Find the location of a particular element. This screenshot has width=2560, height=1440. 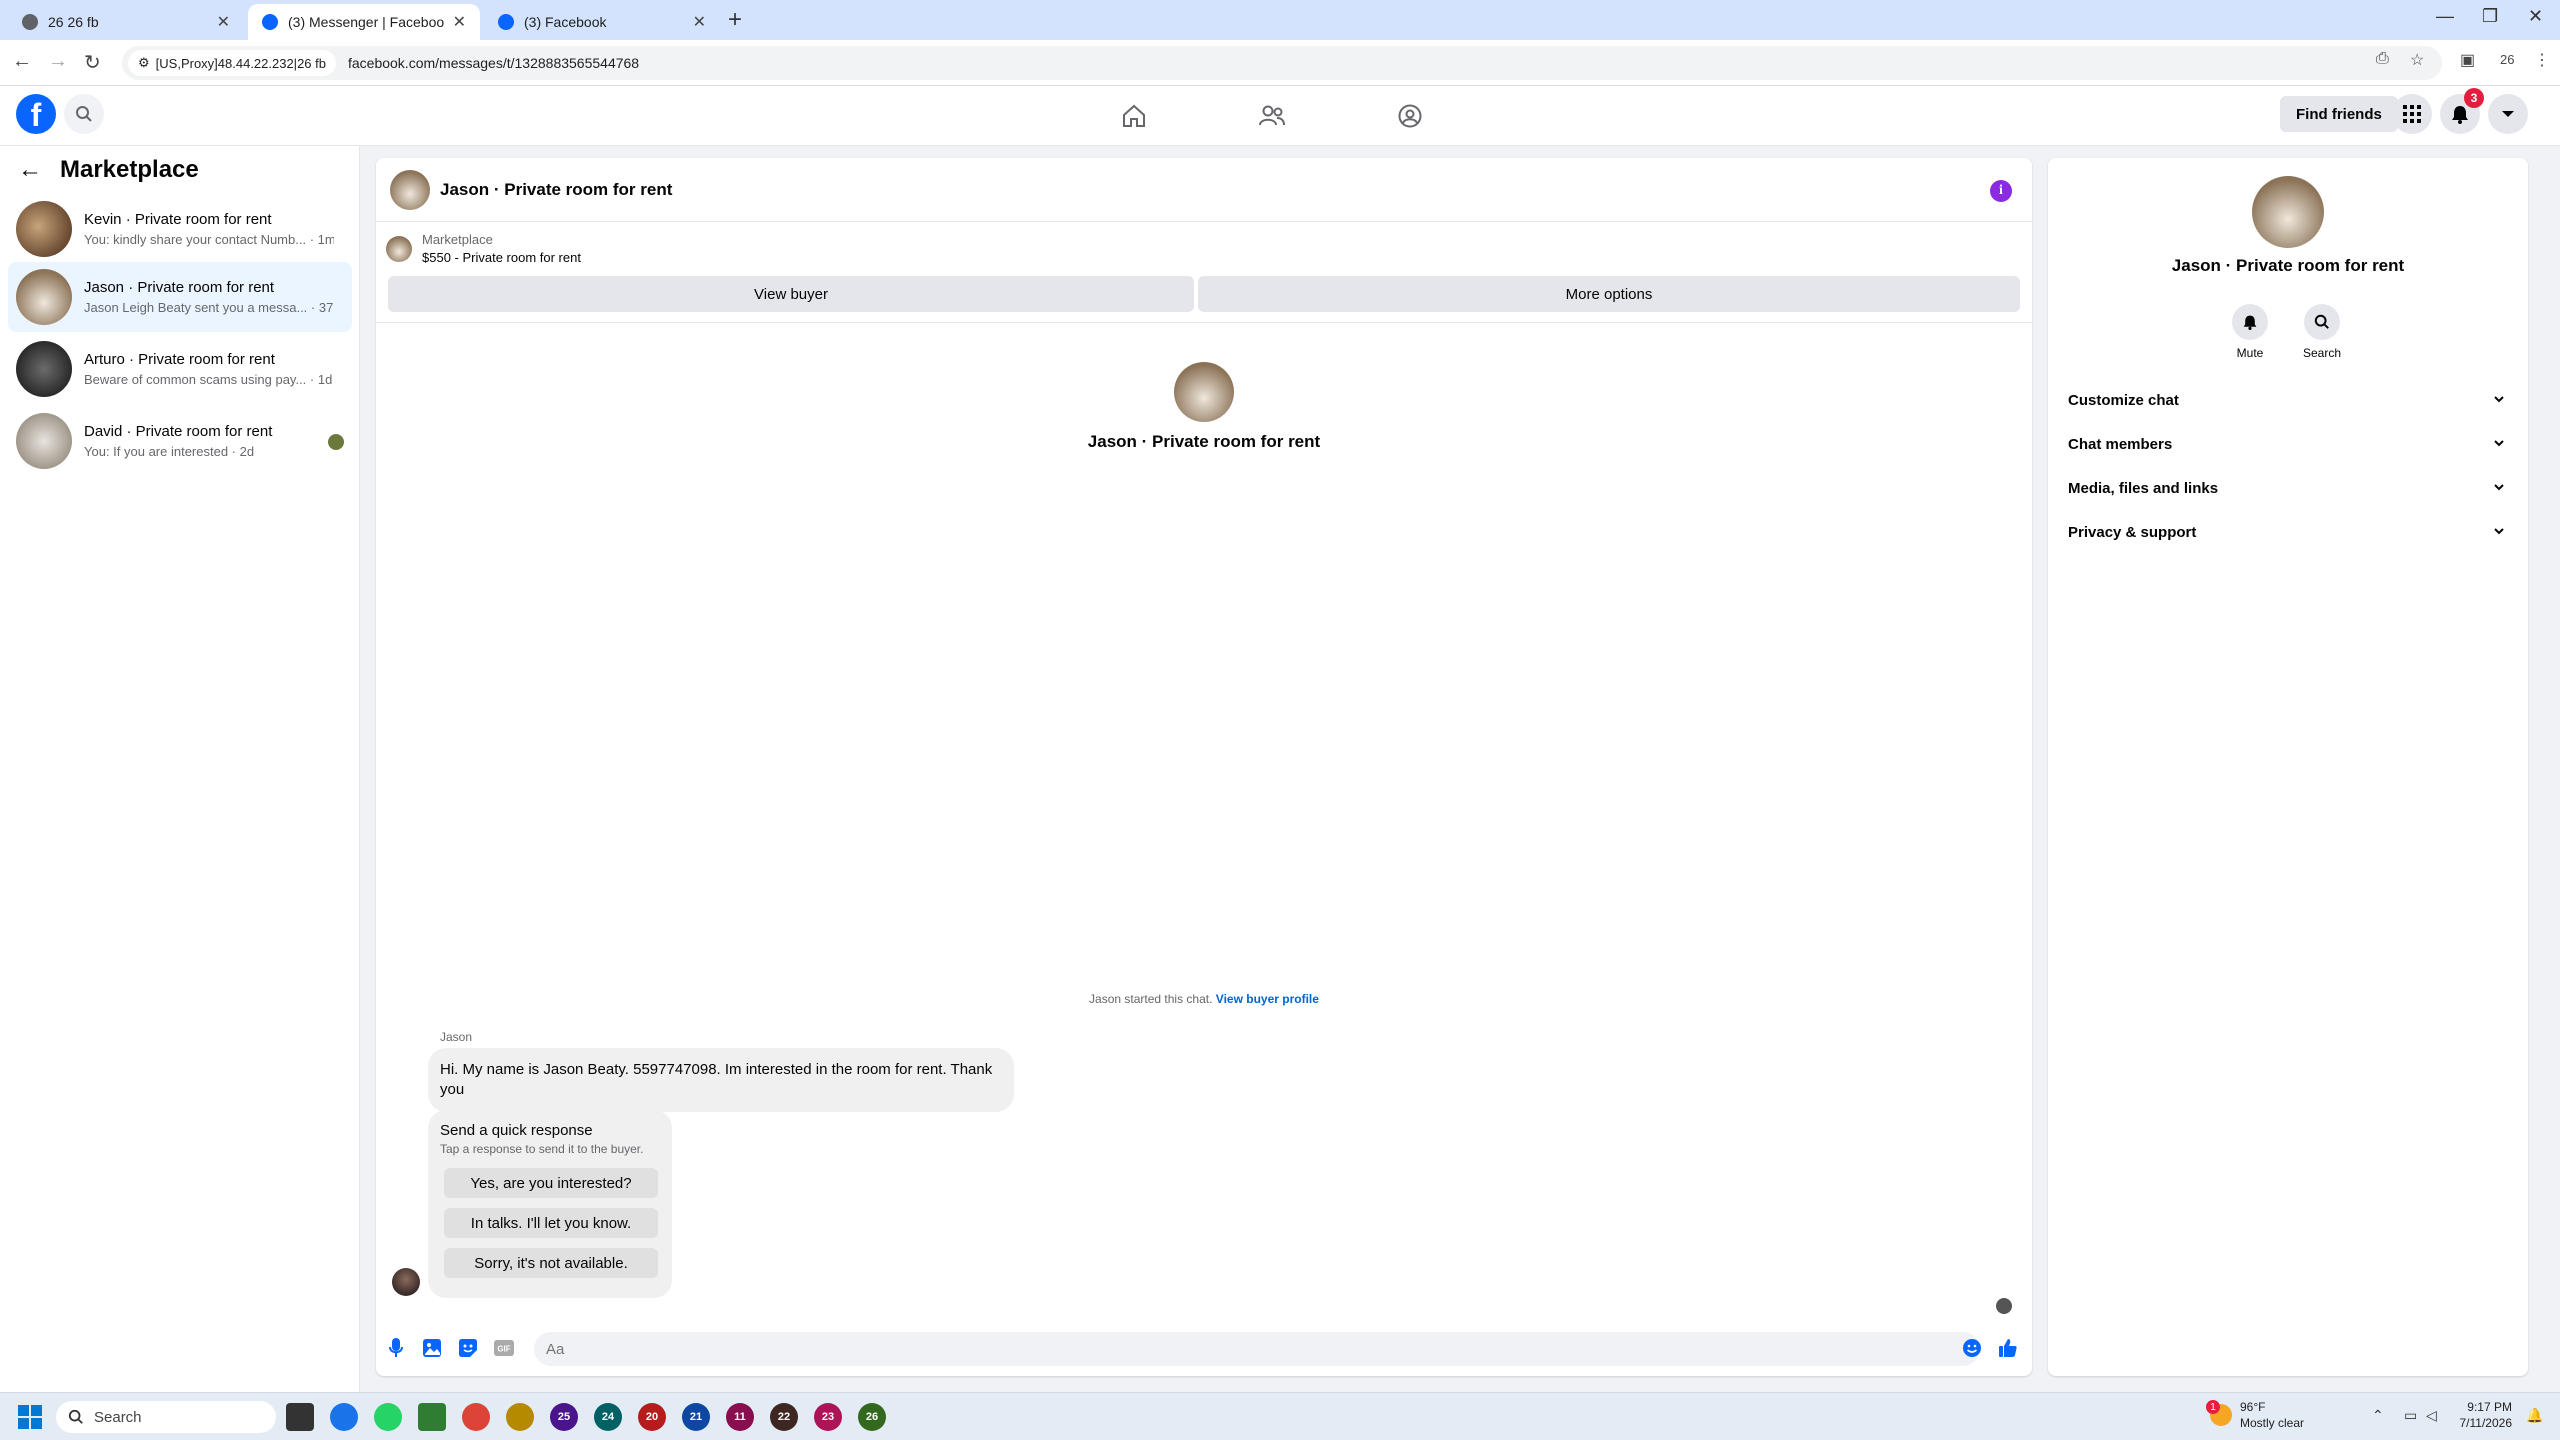

chat-members-section: Chat members is located at coordinates (2288, 444).